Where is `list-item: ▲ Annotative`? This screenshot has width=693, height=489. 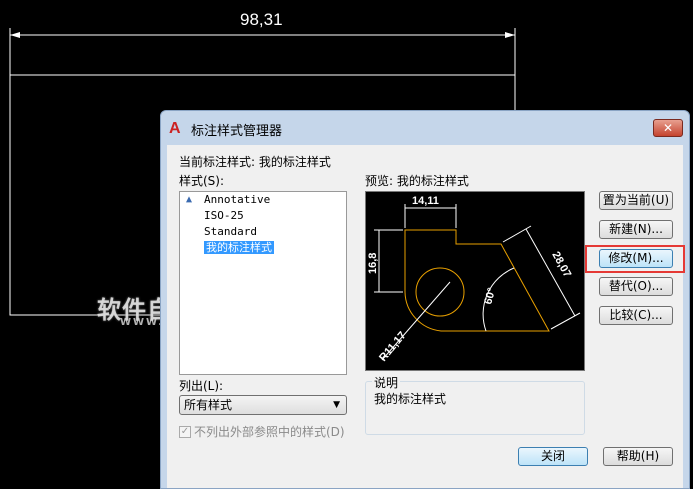
list-item: ▲ Annotative is located at coordinates (263, 200).